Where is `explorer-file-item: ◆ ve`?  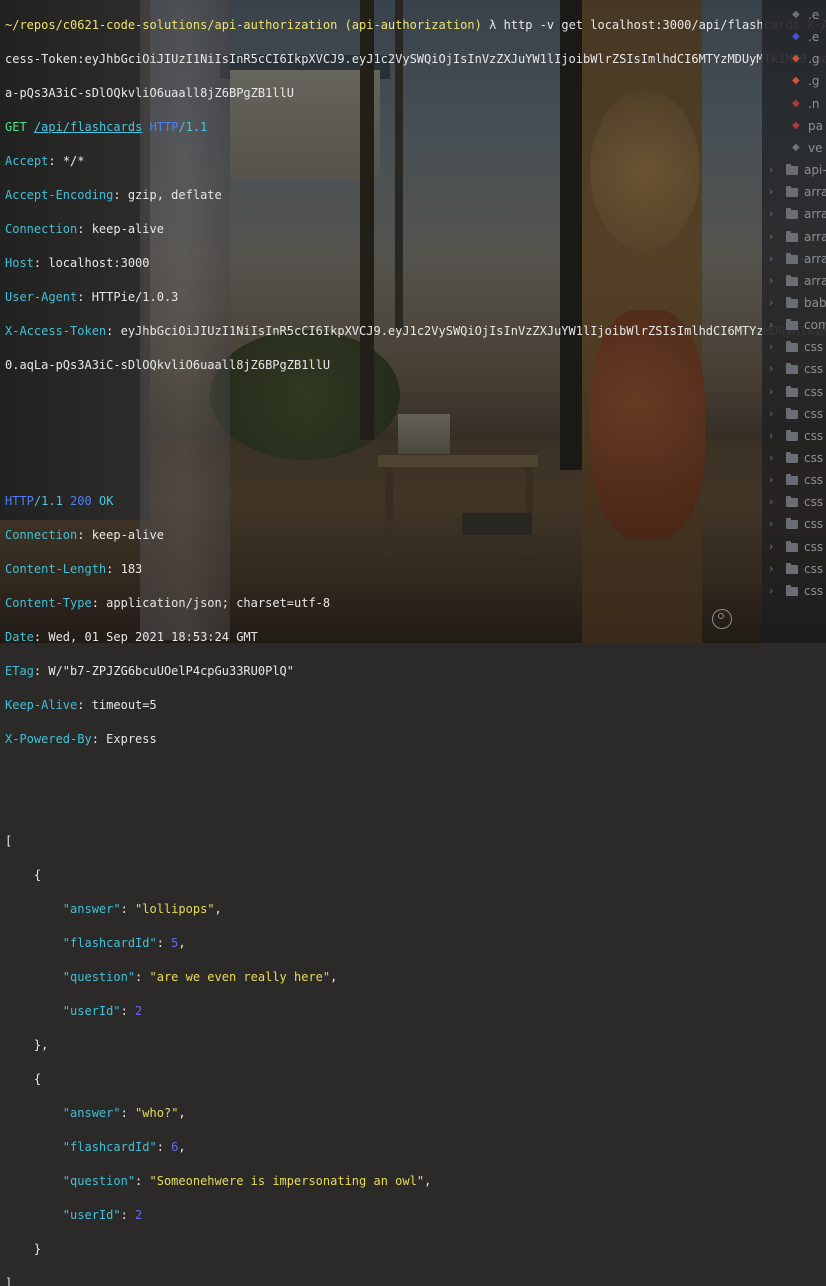 explorer-file-item: ◆ ve is located at coordinates (794, 148).